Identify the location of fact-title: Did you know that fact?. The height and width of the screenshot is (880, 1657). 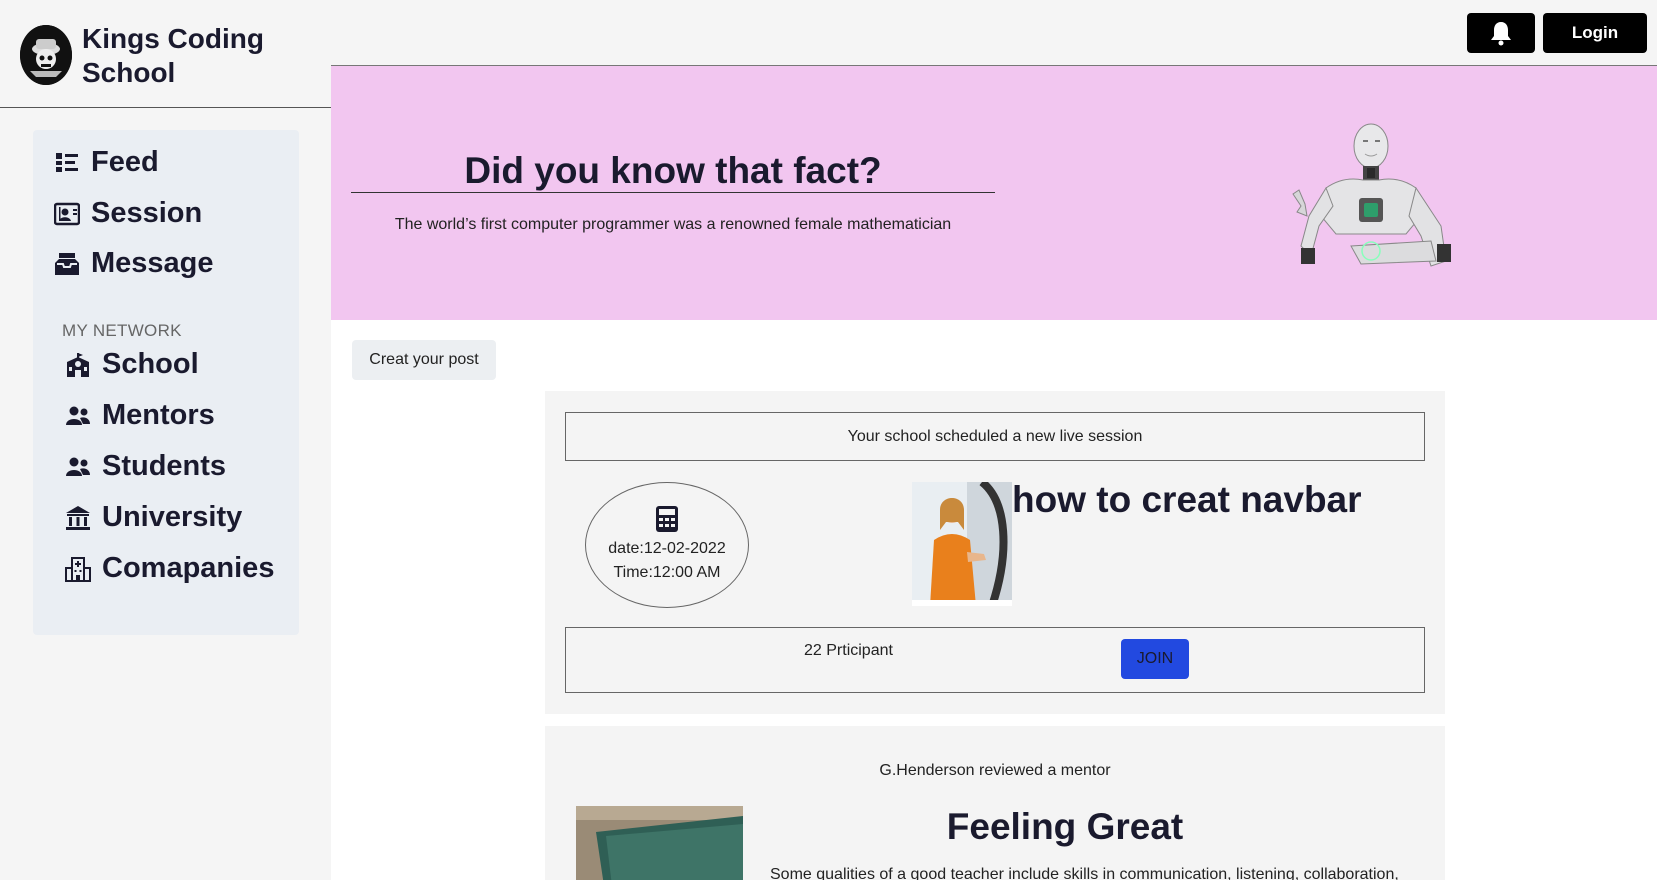
(673, 171).